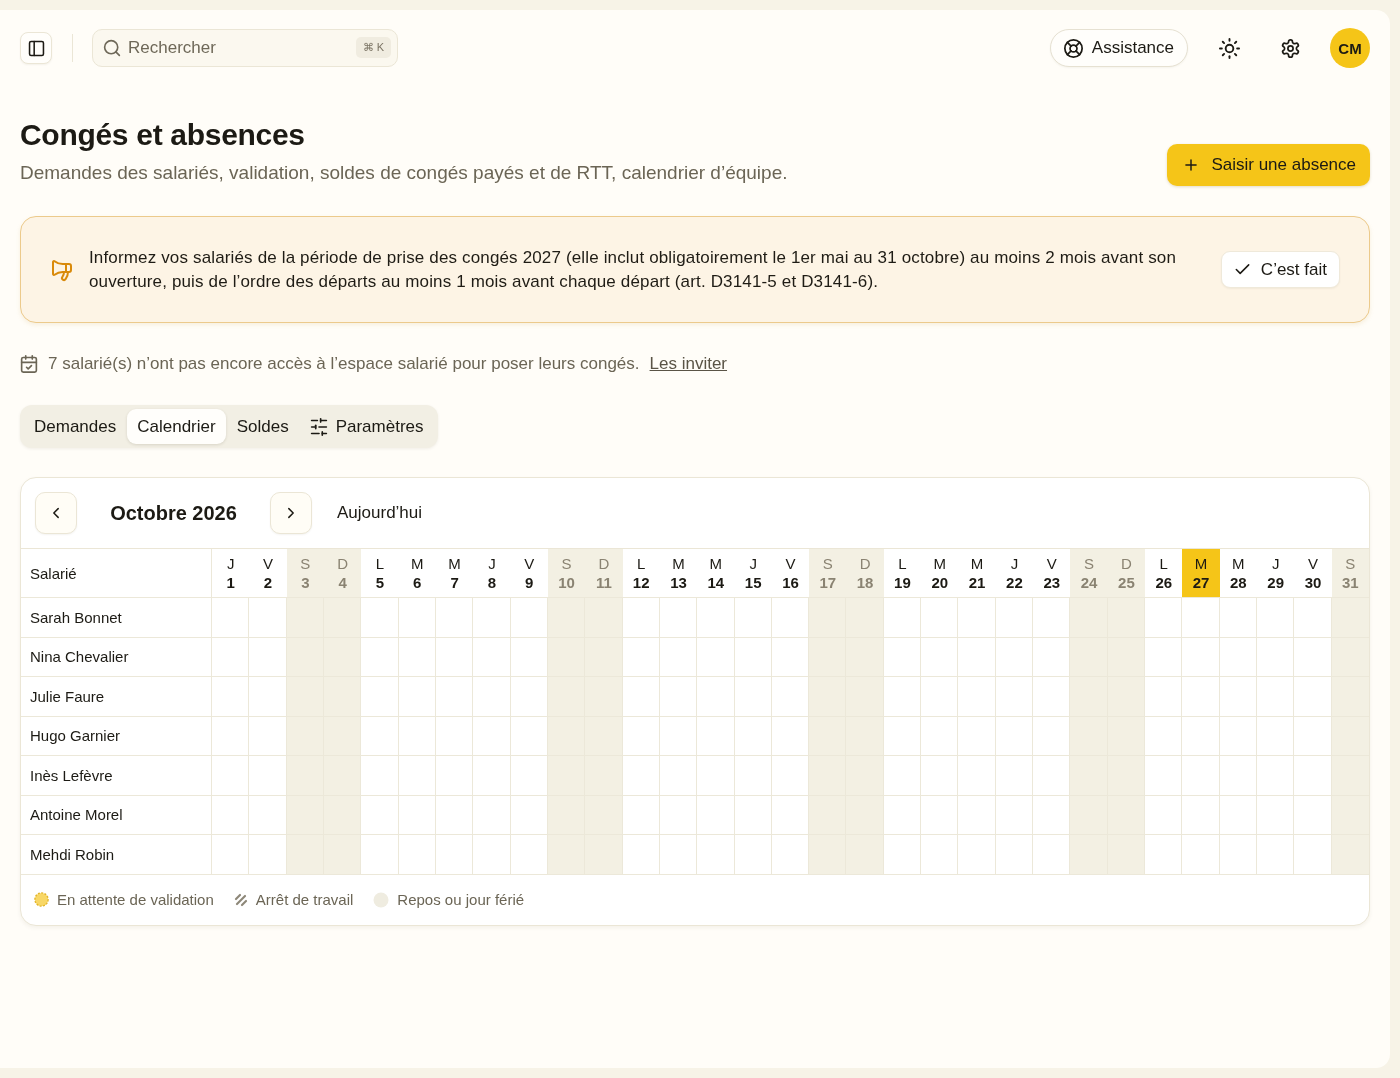  What do you see at coordinates (262, 426) in the screenshot?
I see `tab: Soldes` at bounding box center [262, 426].